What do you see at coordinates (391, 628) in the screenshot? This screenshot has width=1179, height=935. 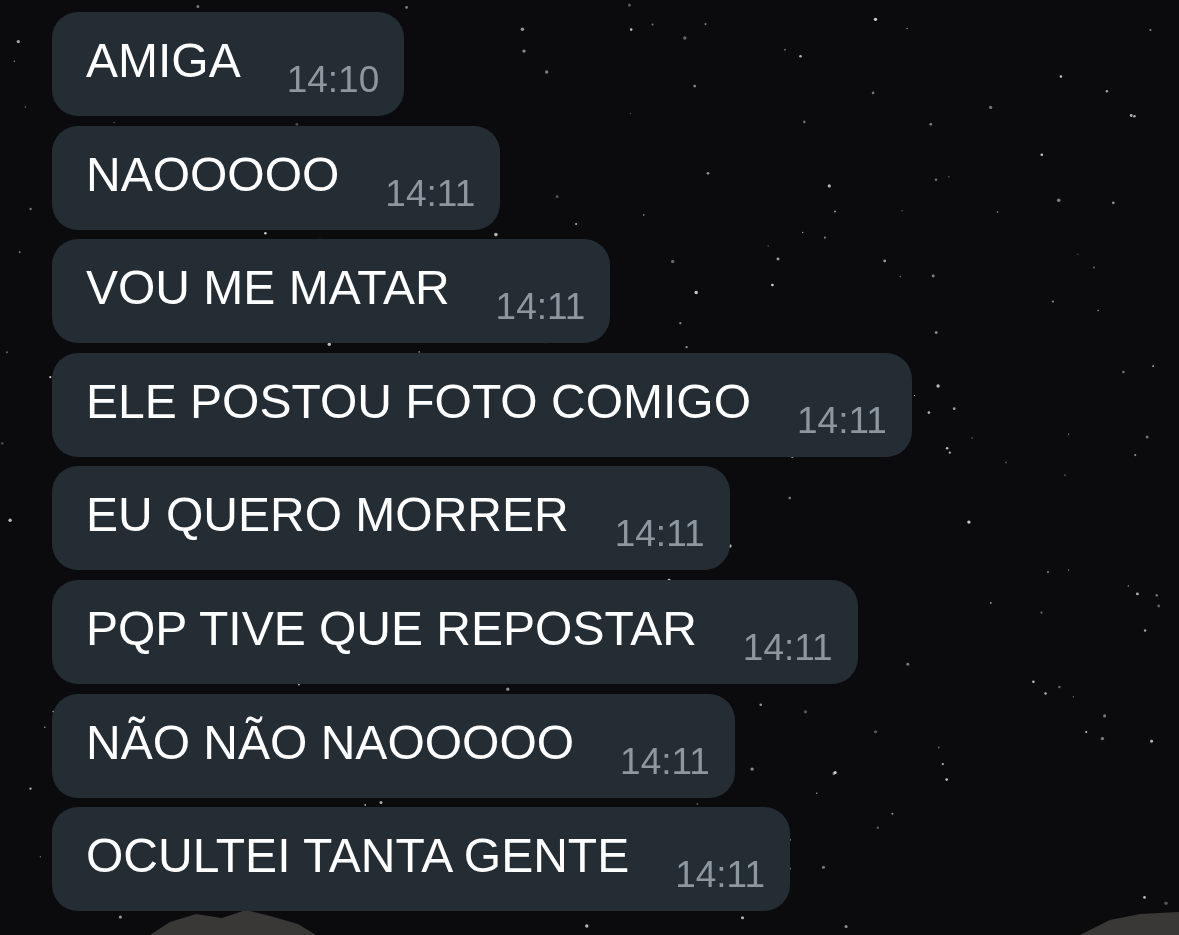 I see `message-text: PQP TIVE QUE REPOSTAR` at bounding box center [391, 628].